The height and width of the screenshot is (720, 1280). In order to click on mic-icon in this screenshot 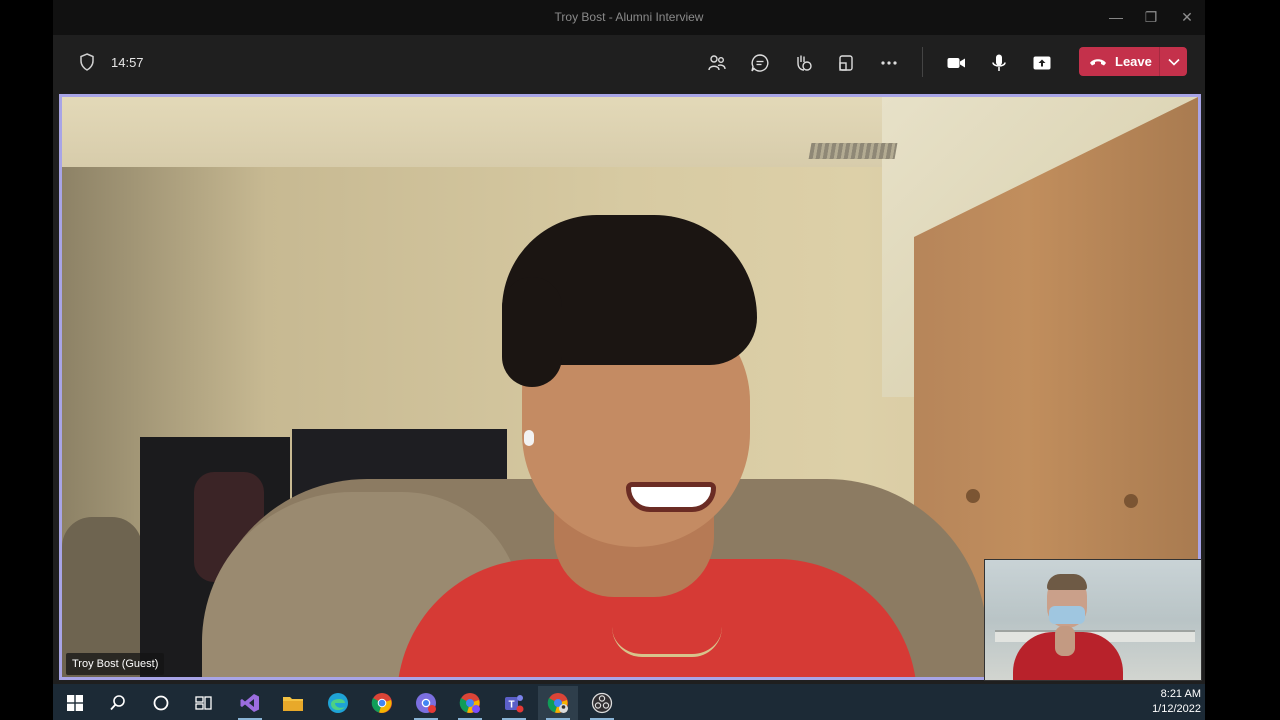, I will do `click(999, 62)`.